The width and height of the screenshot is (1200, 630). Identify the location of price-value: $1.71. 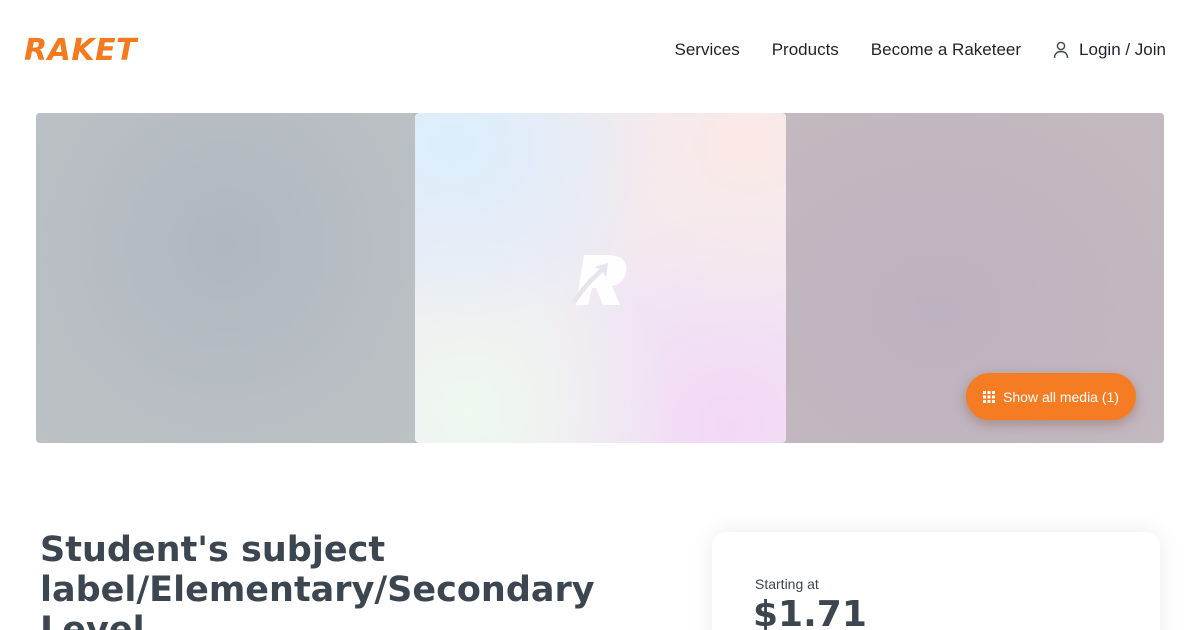
(810, 612).